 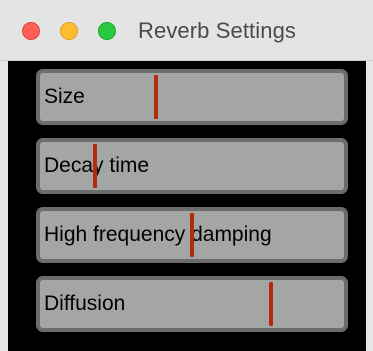 I want to click on slider-thumb-decay-time, so click(x=94, y=166).